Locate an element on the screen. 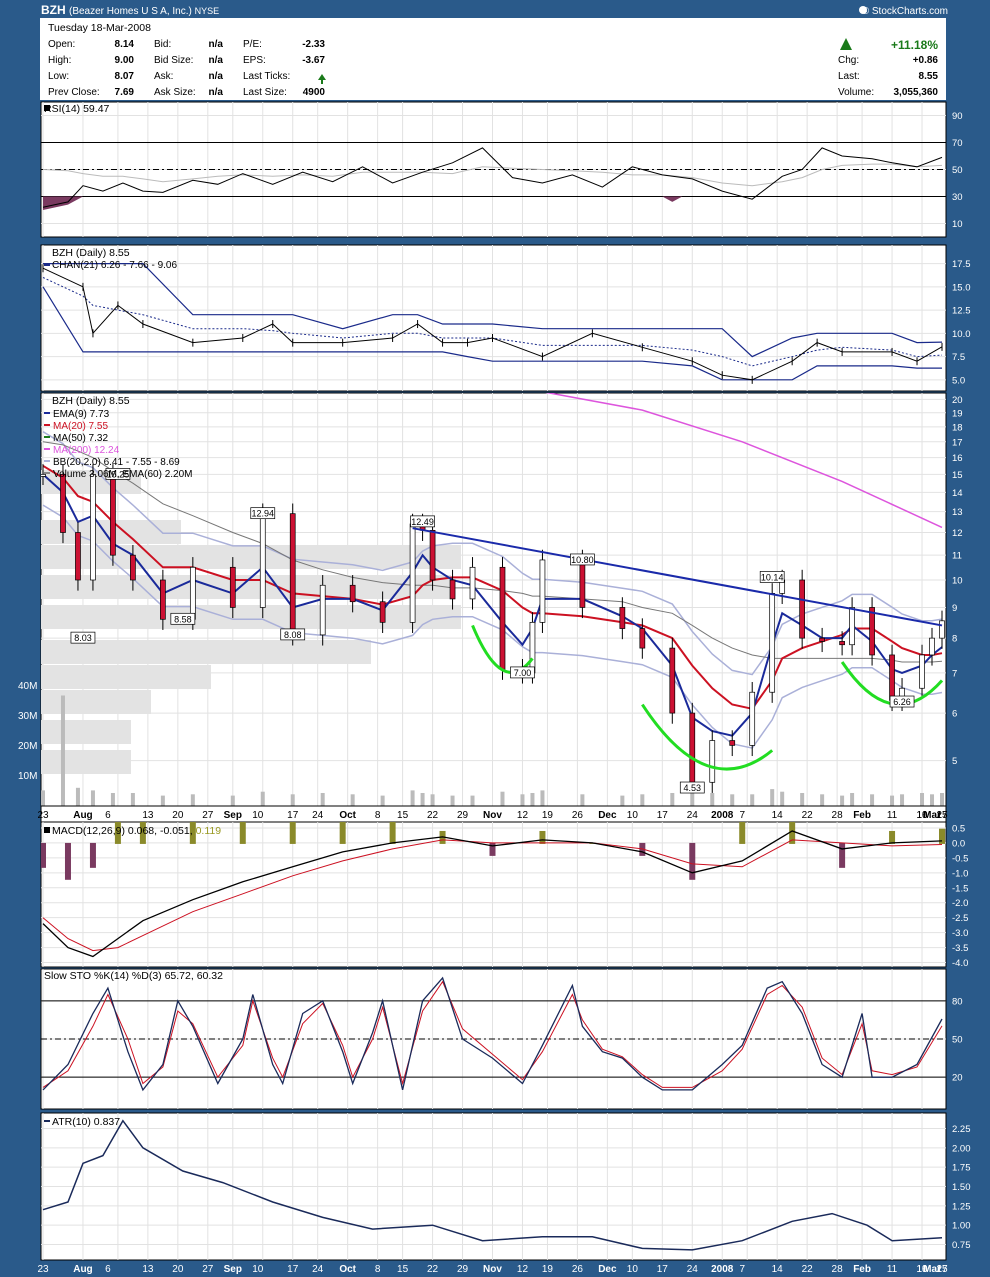  price-annotation: 12.94 is located at coordinates (262, 514).